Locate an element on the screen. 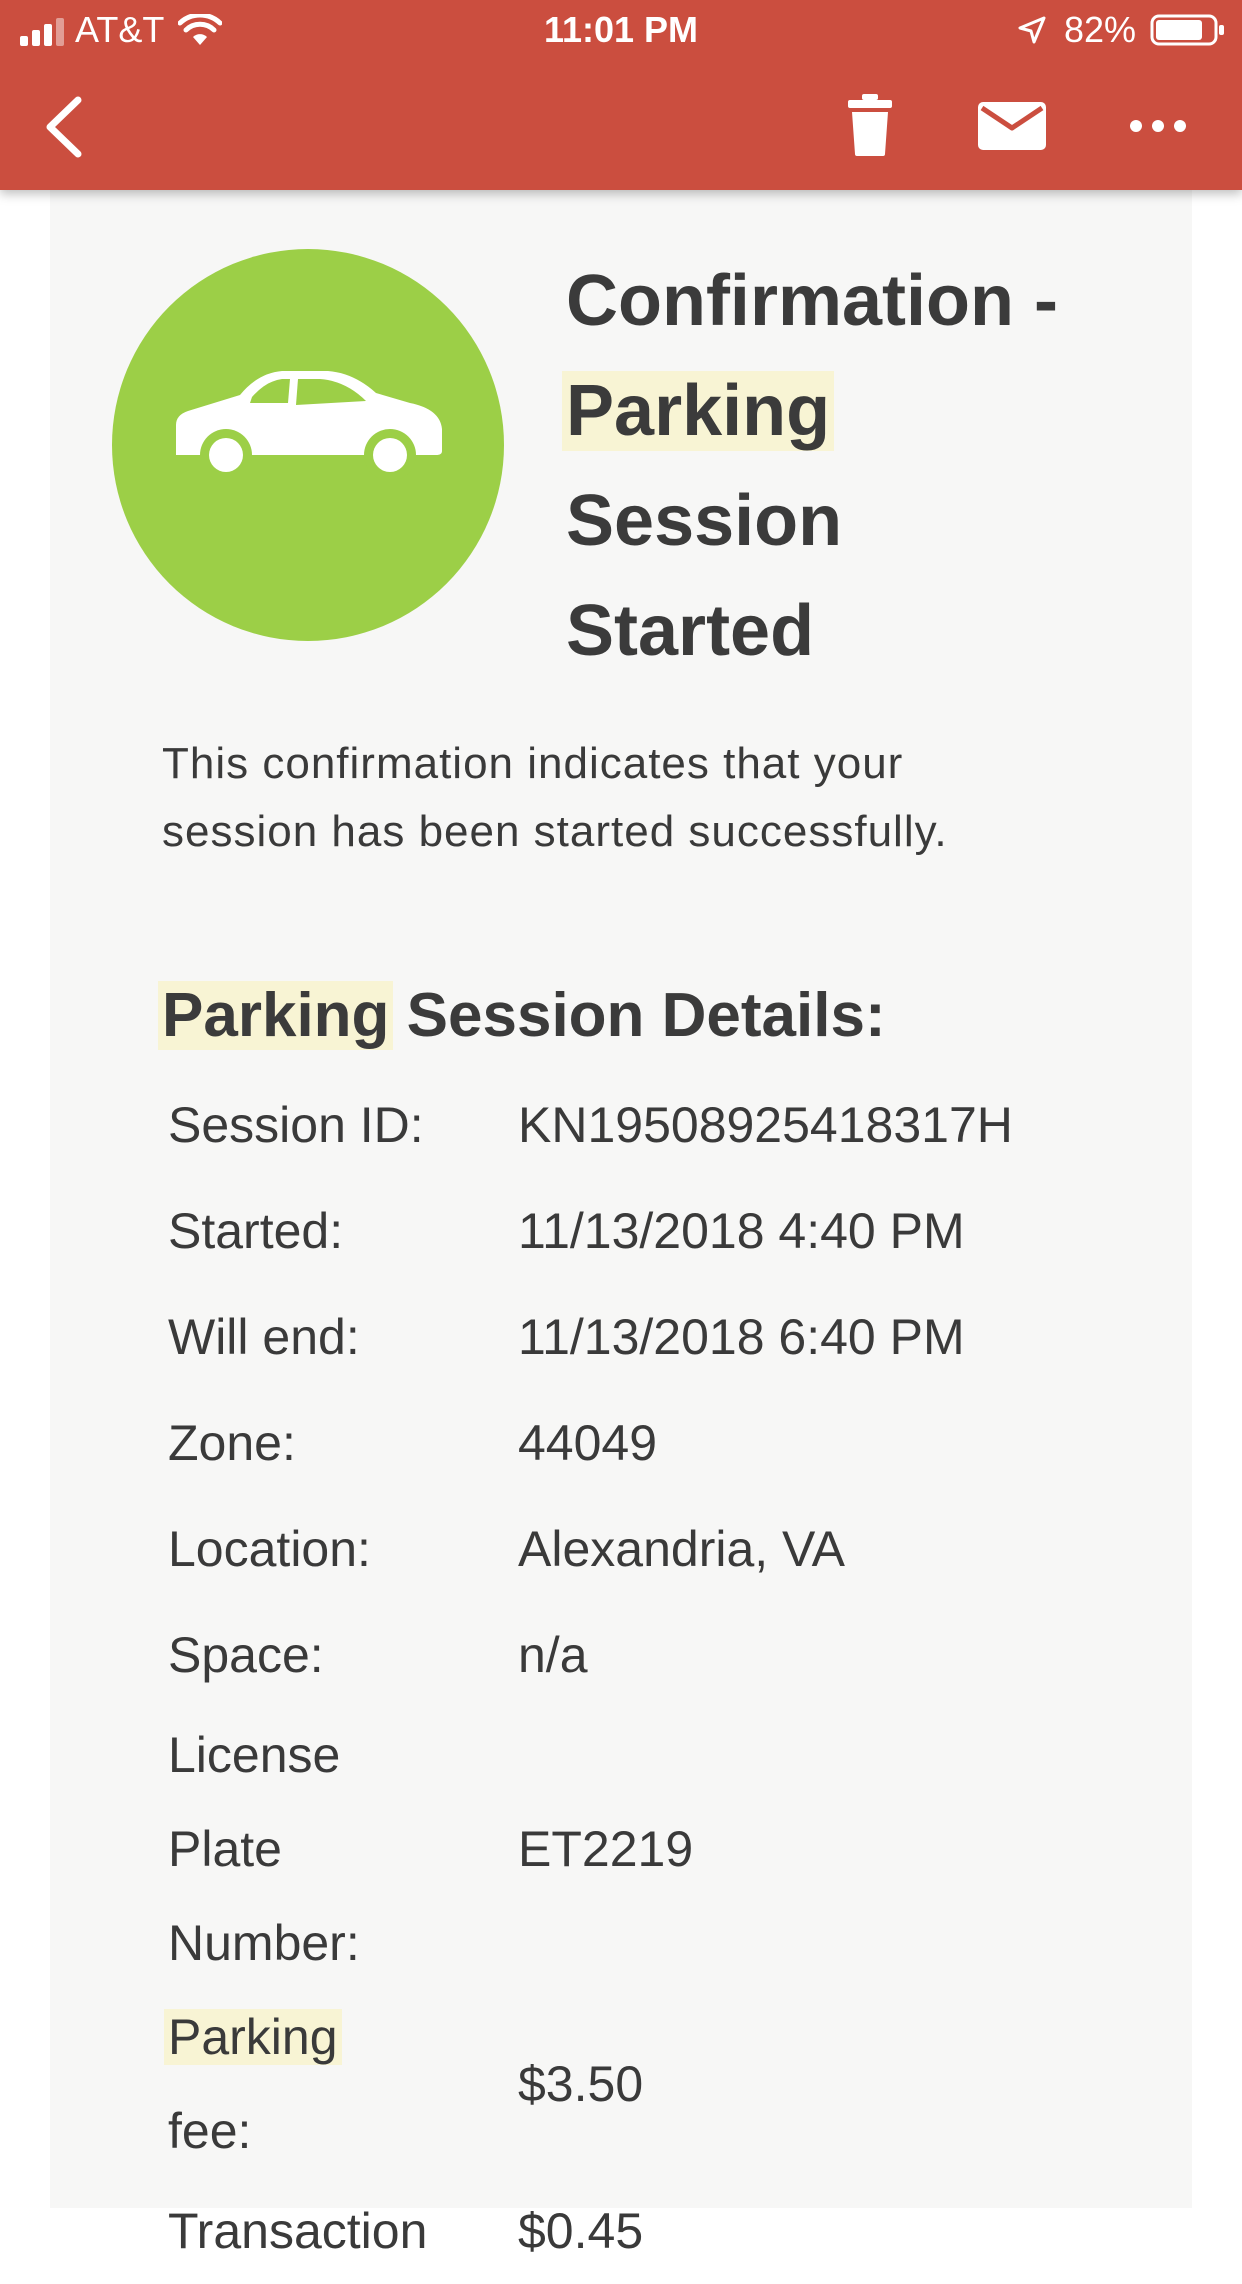  car-icon is located at coordinates (309, 425).